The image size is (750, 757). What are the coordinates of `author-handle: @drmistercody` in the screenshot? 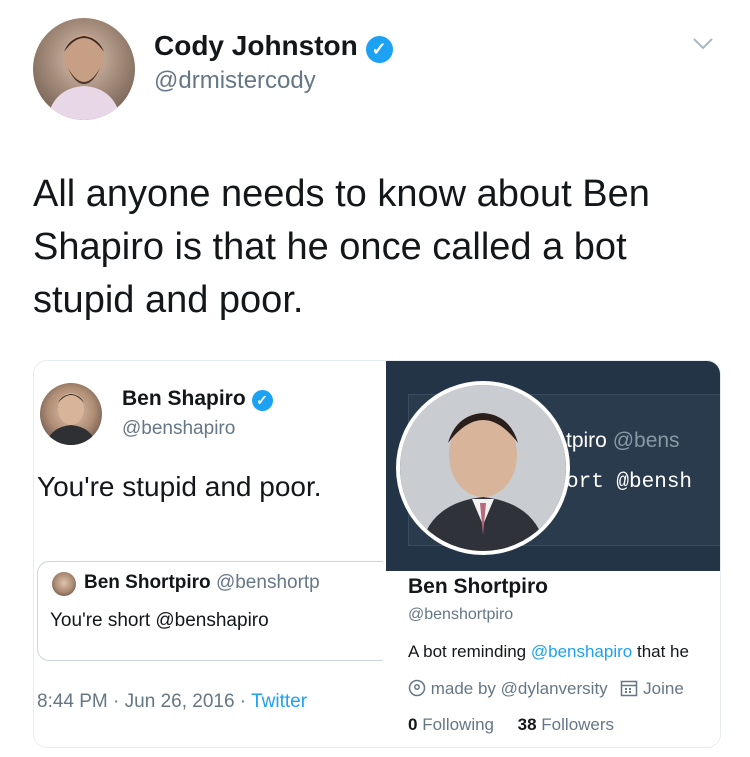 It's located at (235, 81).